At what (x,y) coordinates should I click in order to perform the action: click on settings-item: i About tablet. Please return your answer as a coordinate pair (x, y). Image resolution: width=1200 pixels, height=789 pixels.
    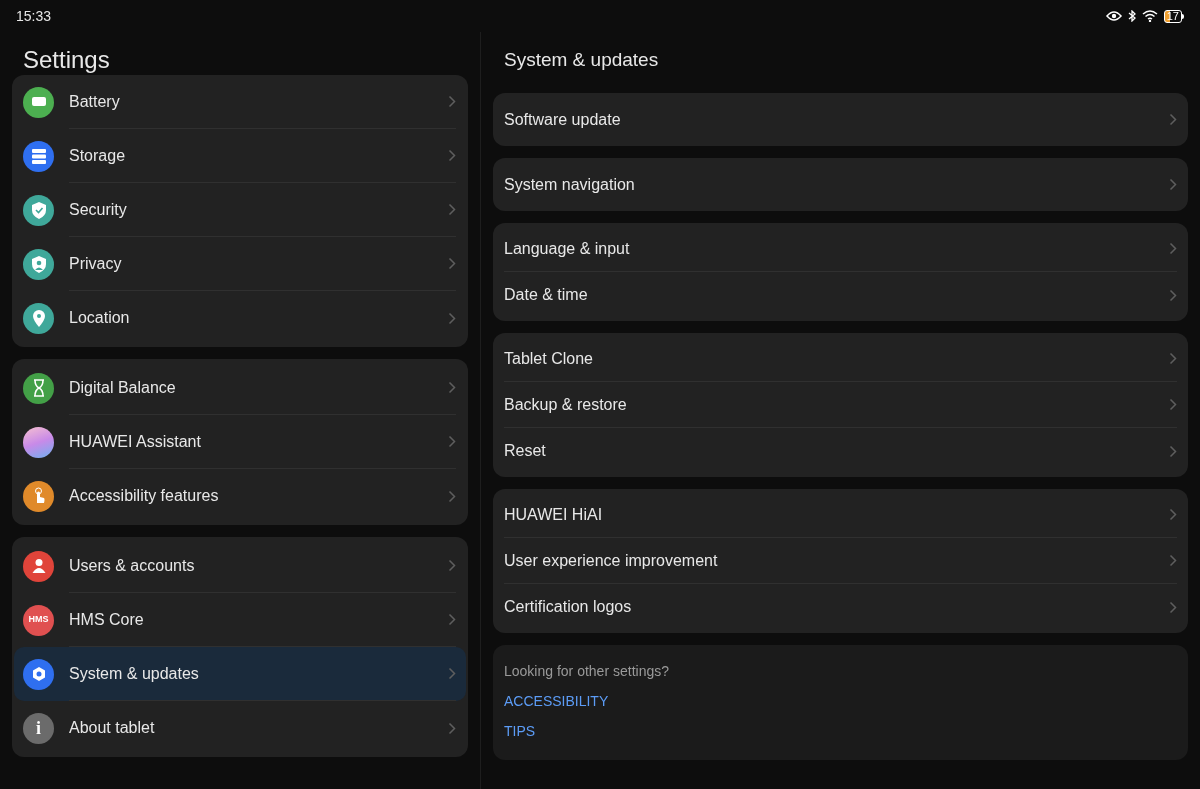
    Looking at the image, I should click on (240, 728).